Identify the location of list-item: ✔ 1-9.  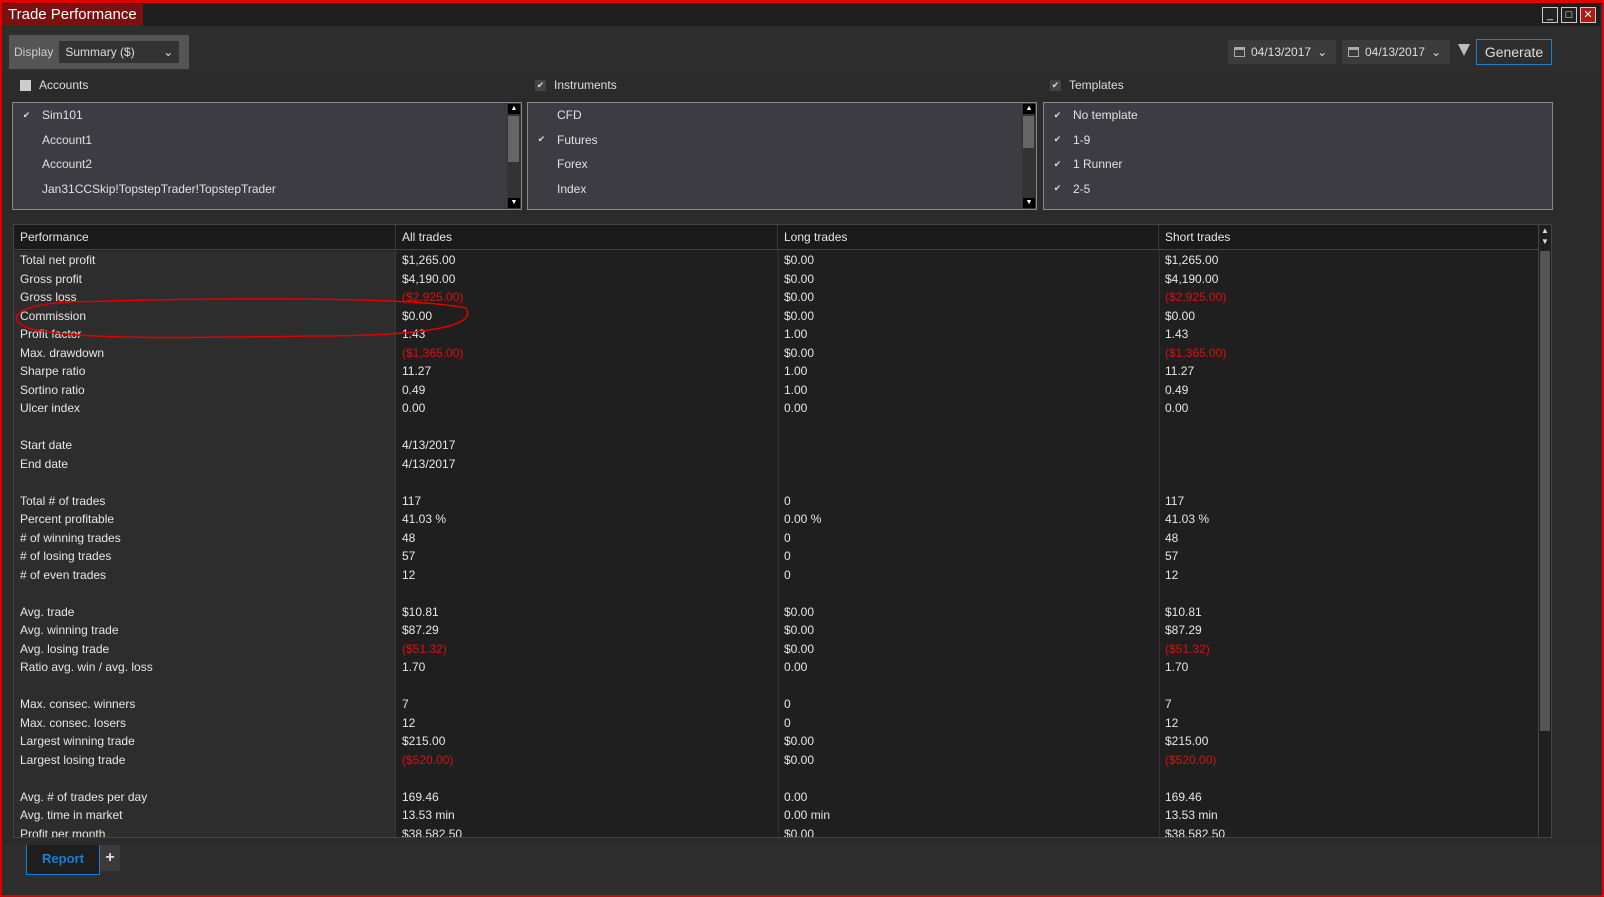
(1298, 140).